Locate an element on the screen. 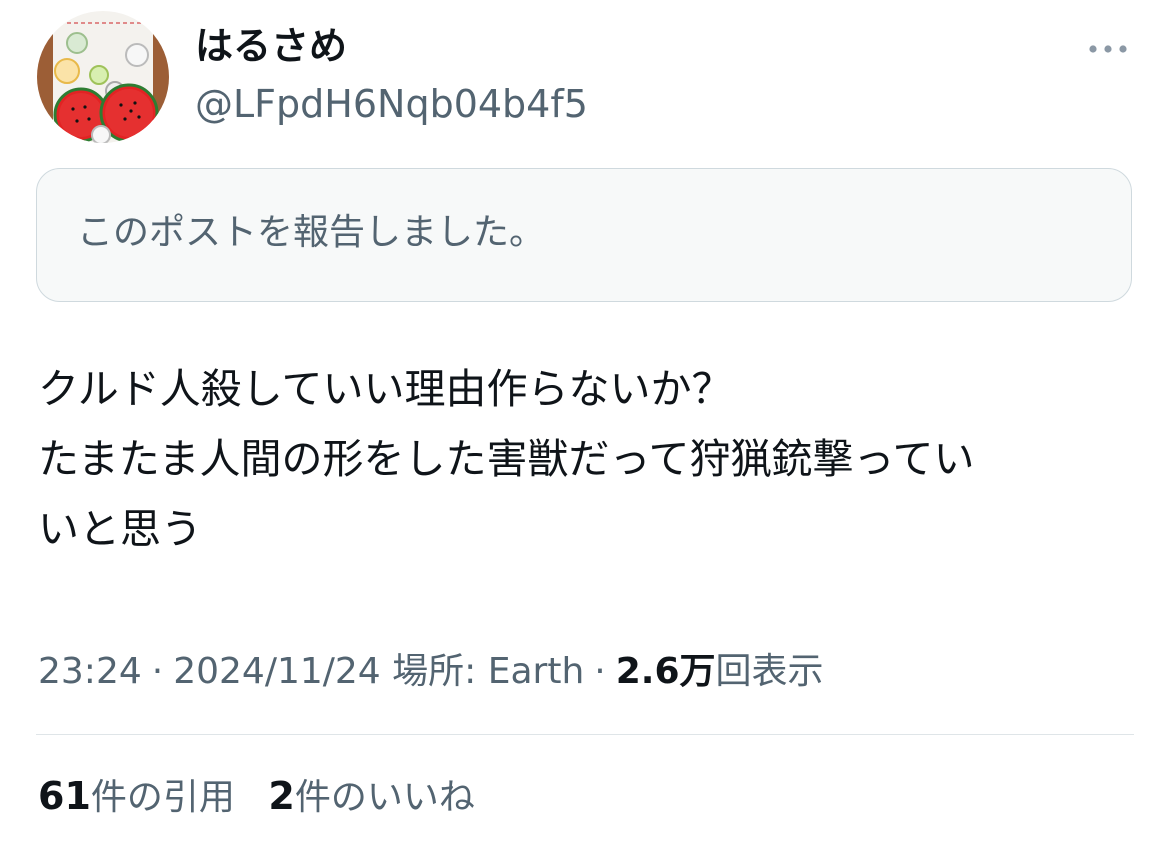 The image size is (1170, 848). quotes-stat: 61件の引用 is located at coordinates (136, 797).